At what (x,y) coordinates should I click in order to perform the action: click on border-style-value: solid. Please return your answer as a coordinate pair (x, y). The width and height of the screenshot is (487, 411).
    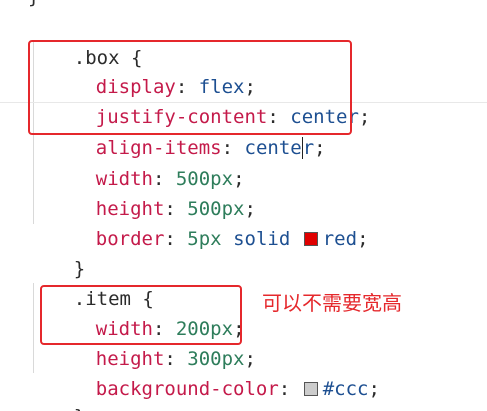
    Looking at the image, I should click on (262, 239).